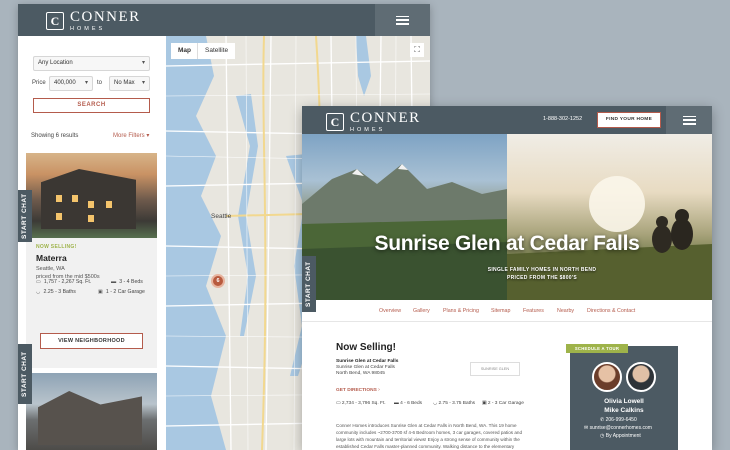 The image size is (730, 450). I want to click on get-directions-label: GET DIRECTIONS, so click(356, 390).